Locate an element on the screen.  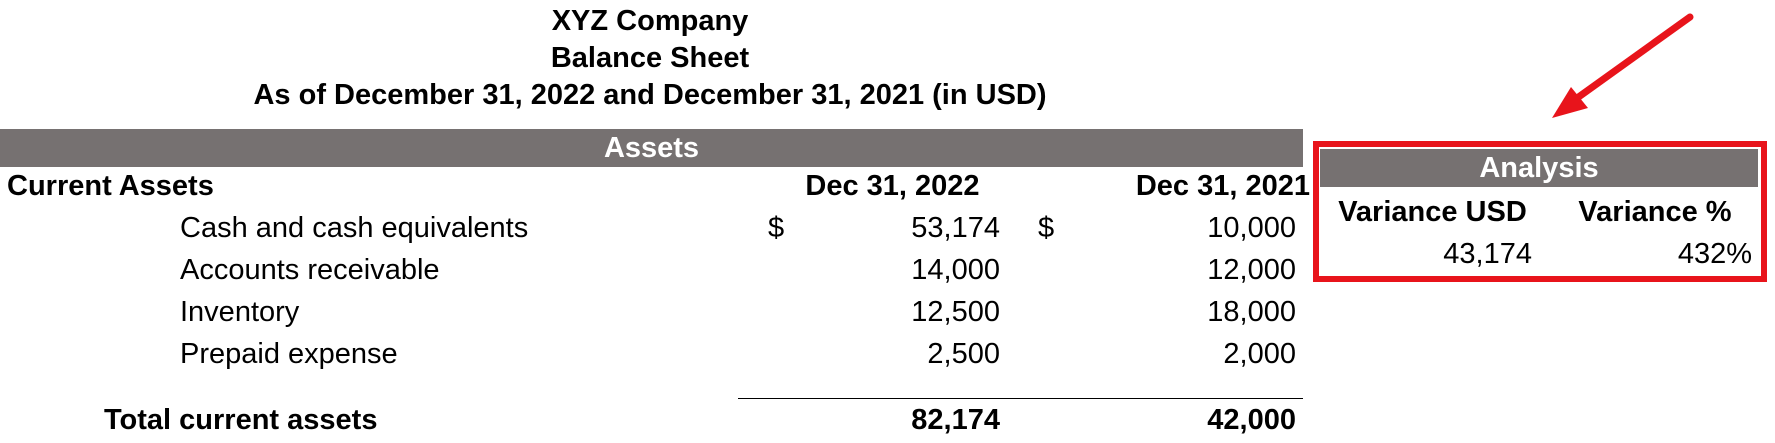
cash-2022: 53,174 is located at coordinates (955, 228).